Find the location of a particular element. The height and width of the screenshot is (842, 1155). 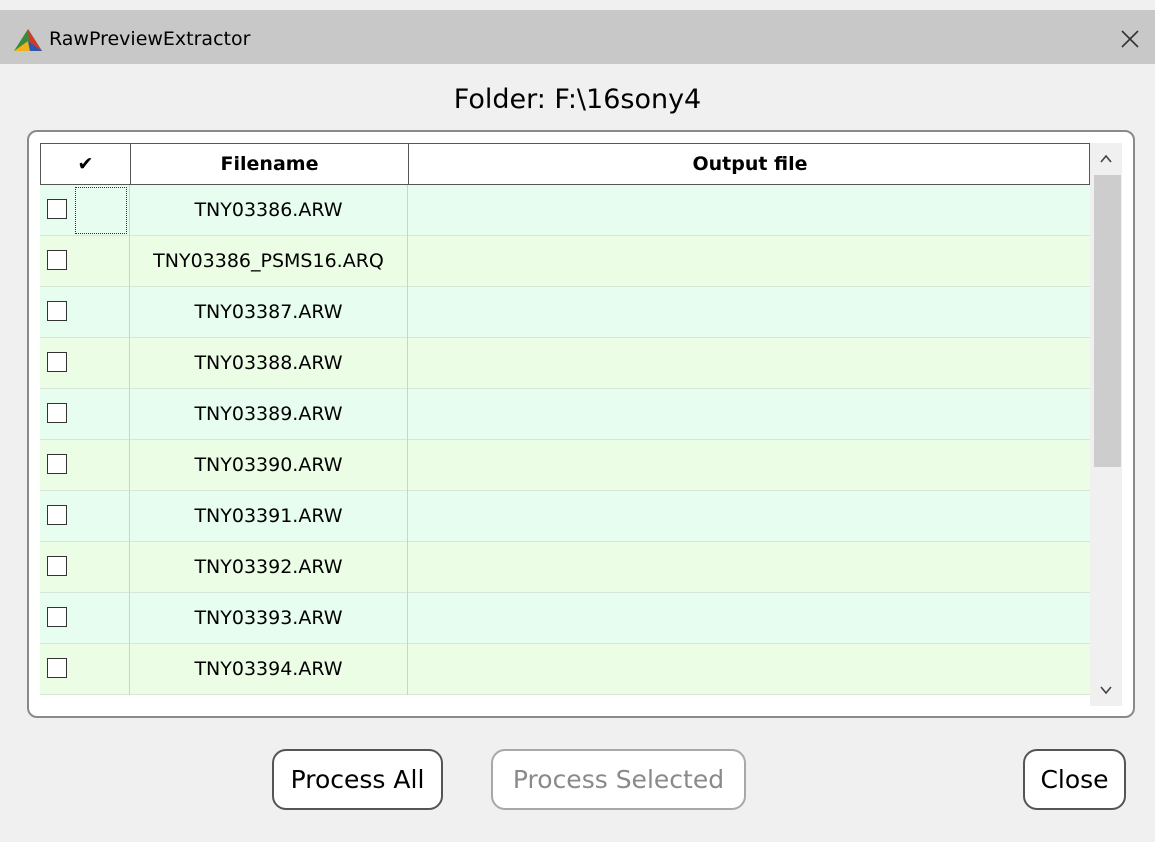

table-row: TNY03390.ARW is located at coordinates (565, 465).